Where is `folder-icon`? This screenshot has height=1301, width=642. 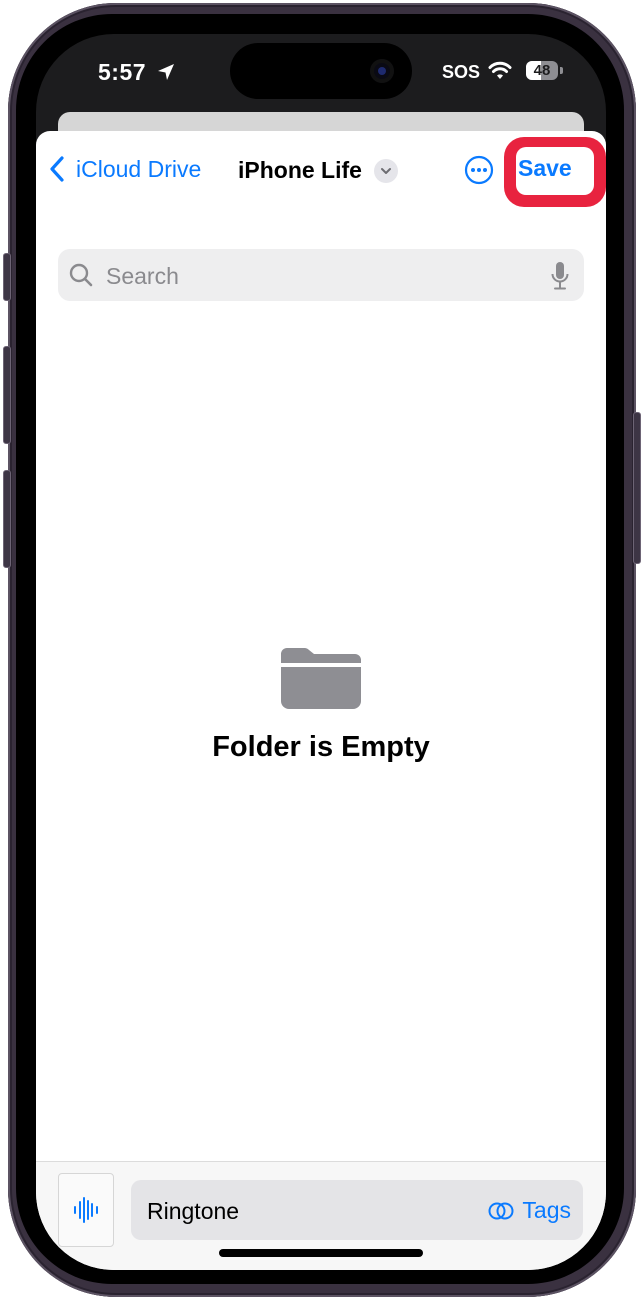 folder-icon is located at coordinates (321, 678).